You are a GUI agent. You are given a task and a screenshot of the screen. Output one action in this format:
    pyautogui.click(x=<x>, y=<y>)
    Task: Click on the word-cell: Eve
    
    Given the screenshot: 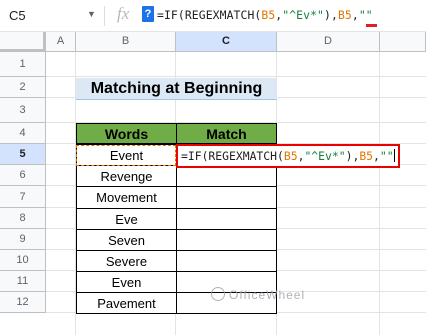 What is the action you would take?
    pyautogui.click(x=126, y=219)
    